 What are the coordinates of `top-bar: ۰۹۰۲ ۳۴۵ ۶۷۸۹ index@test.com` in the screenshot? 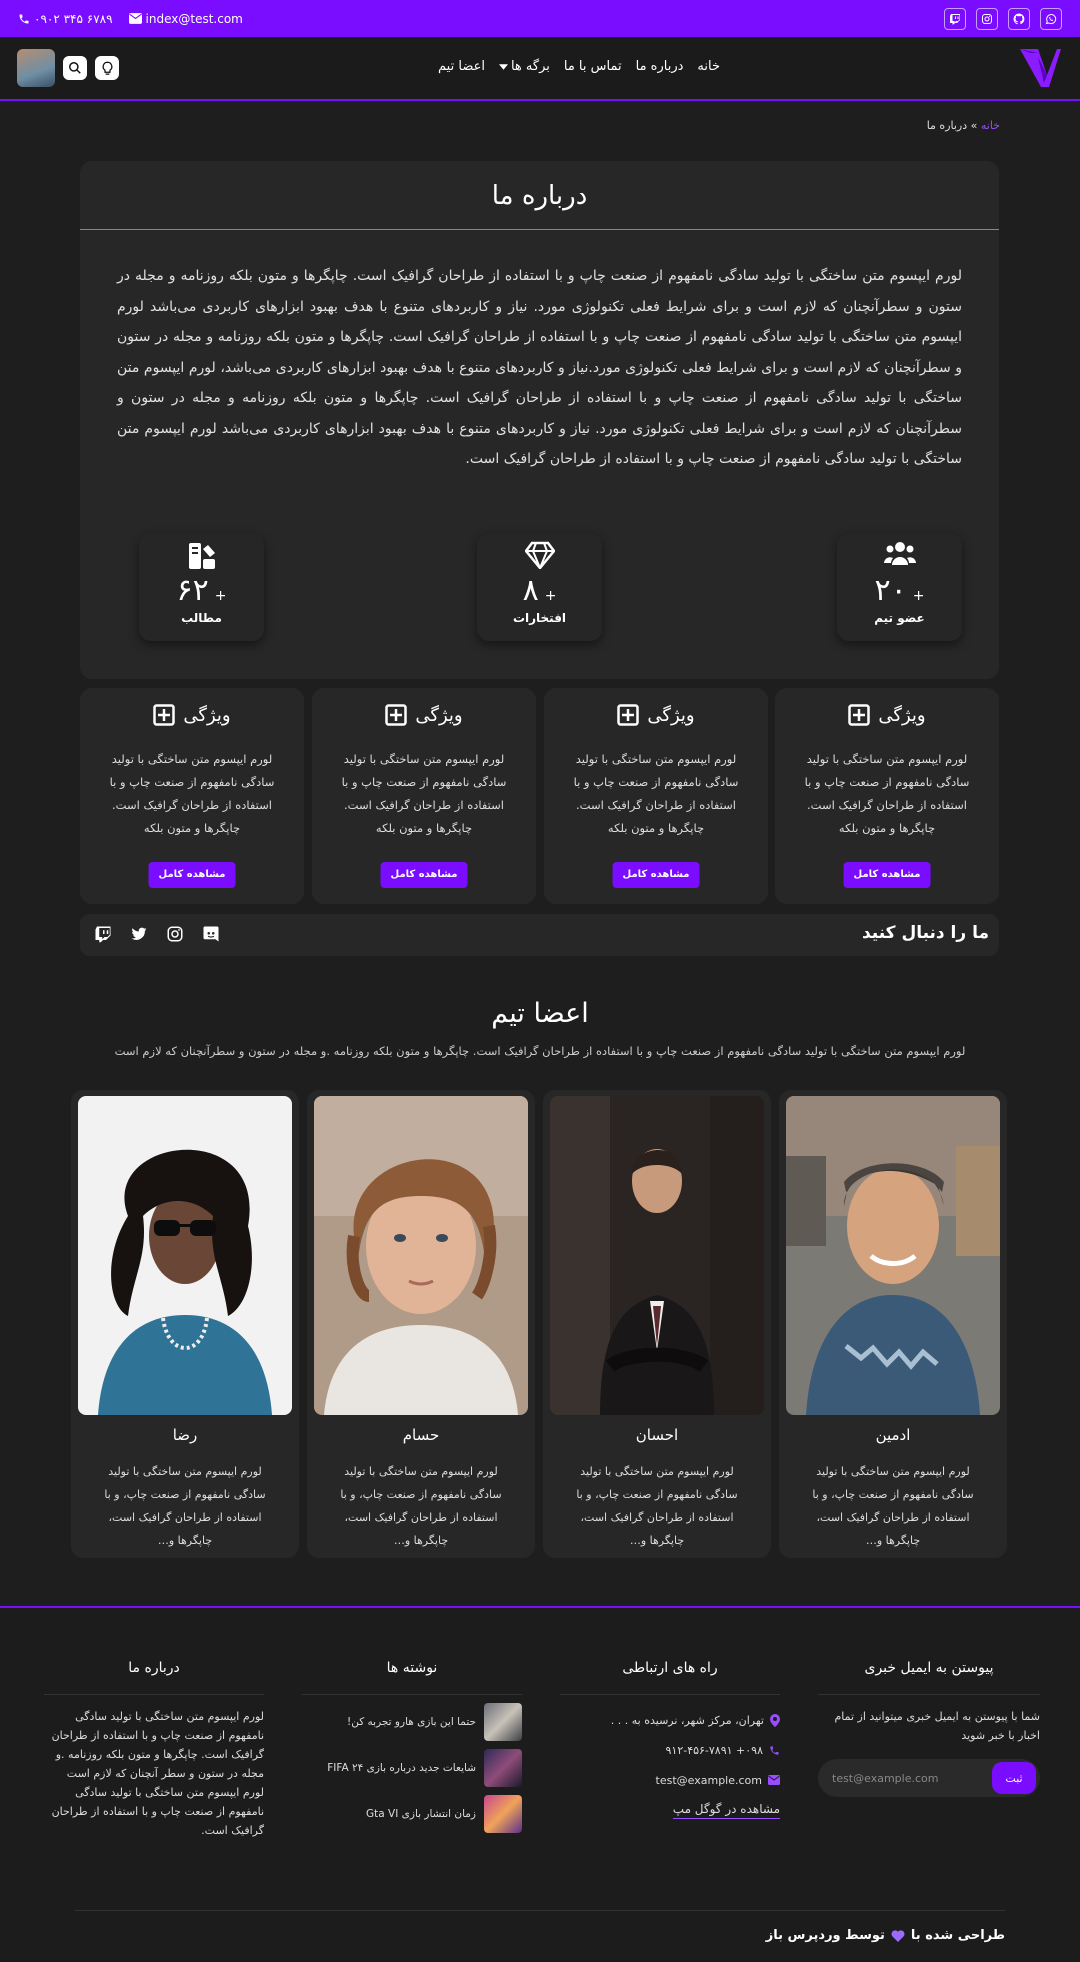 It's located at (540, 18).